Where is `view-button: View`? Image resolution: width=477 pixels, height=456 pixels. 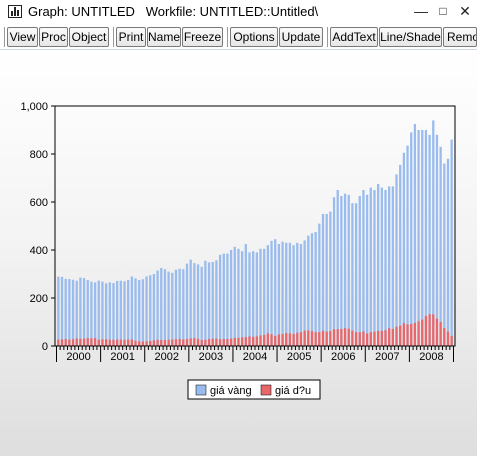 view-button: View is located at coordinates (22, 37).